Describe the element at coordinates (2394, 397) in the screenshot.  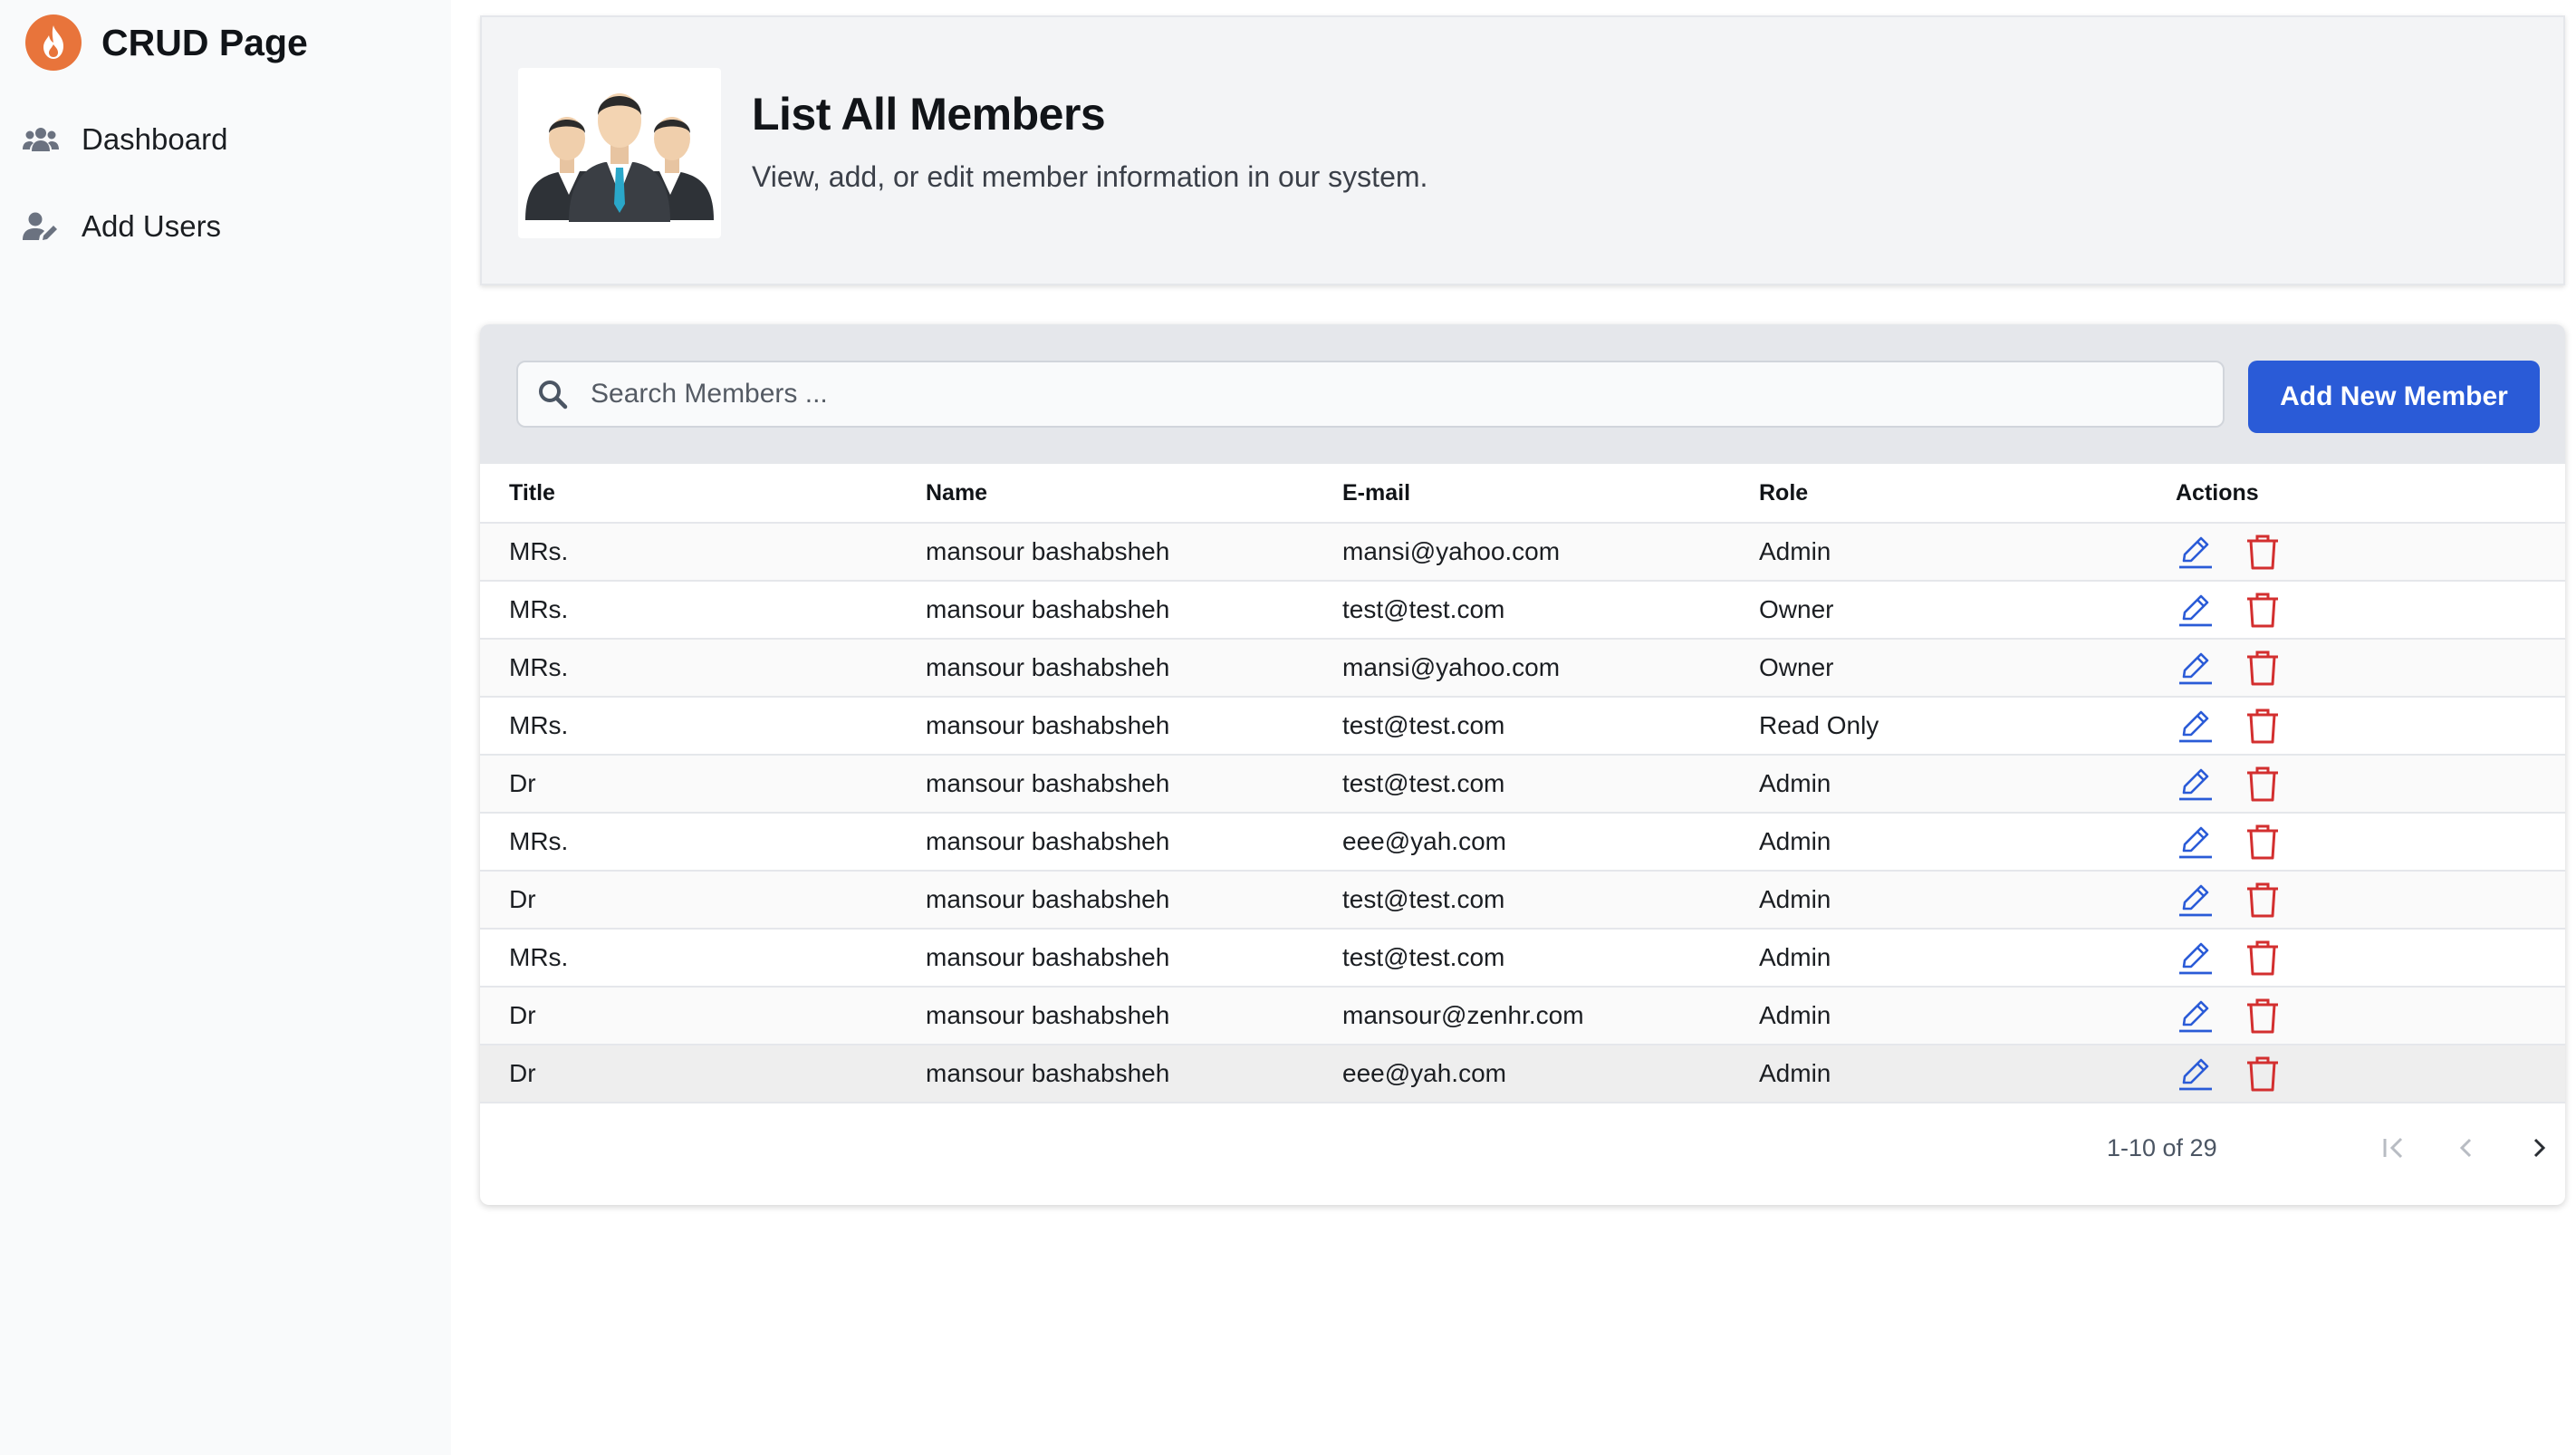
I see `add-member-button: Add New Member` at that location.